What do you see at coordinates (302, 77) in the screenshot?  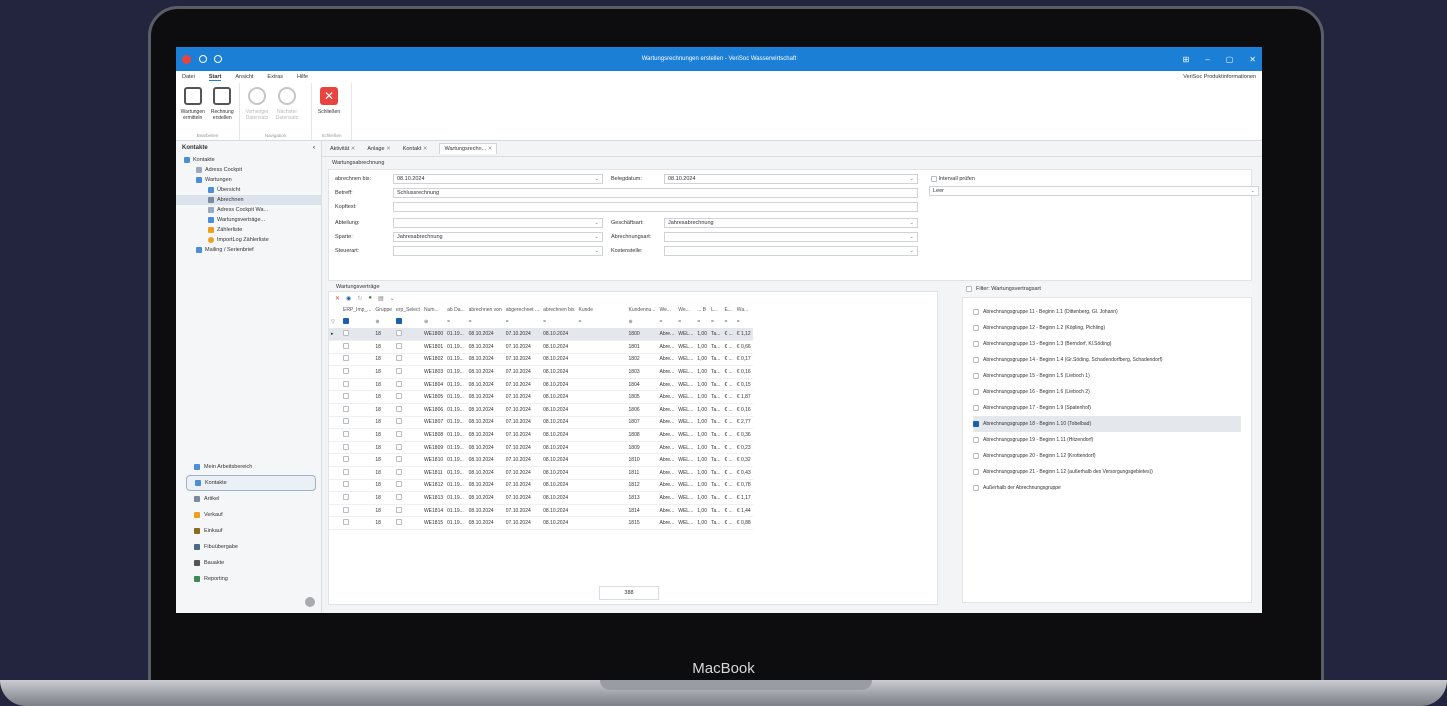 I see `menu-hilfe: Hilfe` at bounding box center [302, 77].